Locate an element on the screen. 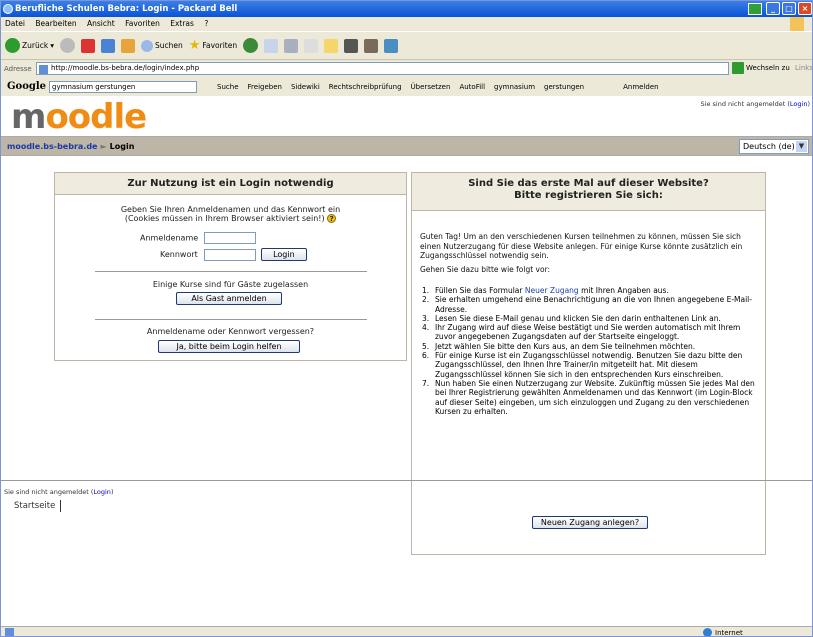 This screenshot has width=813, height=637. guest-login-button: Als Gast anmelden is located at coordinates (229, 298).